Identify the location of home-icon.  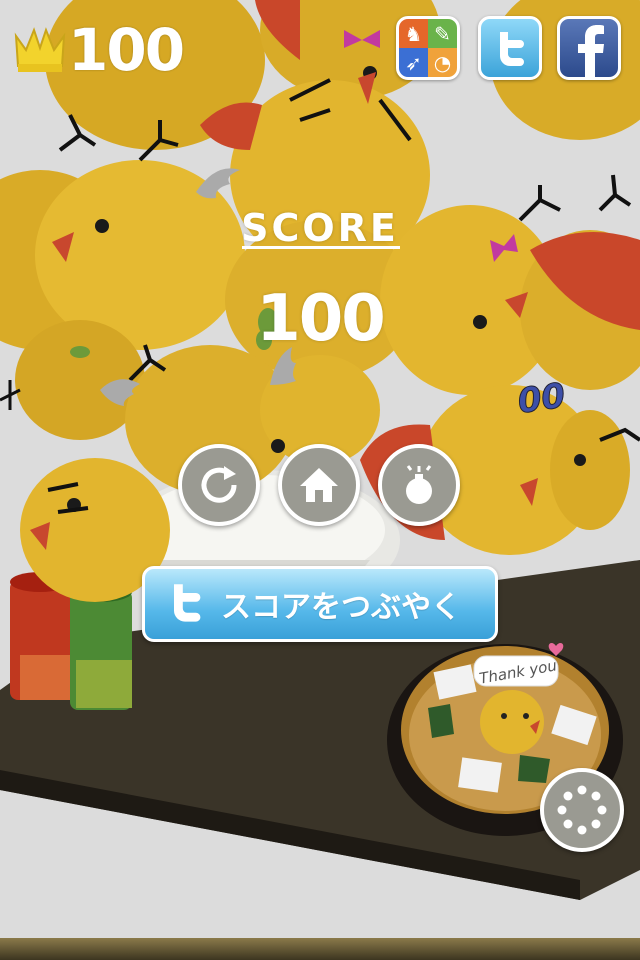
(319, 485).